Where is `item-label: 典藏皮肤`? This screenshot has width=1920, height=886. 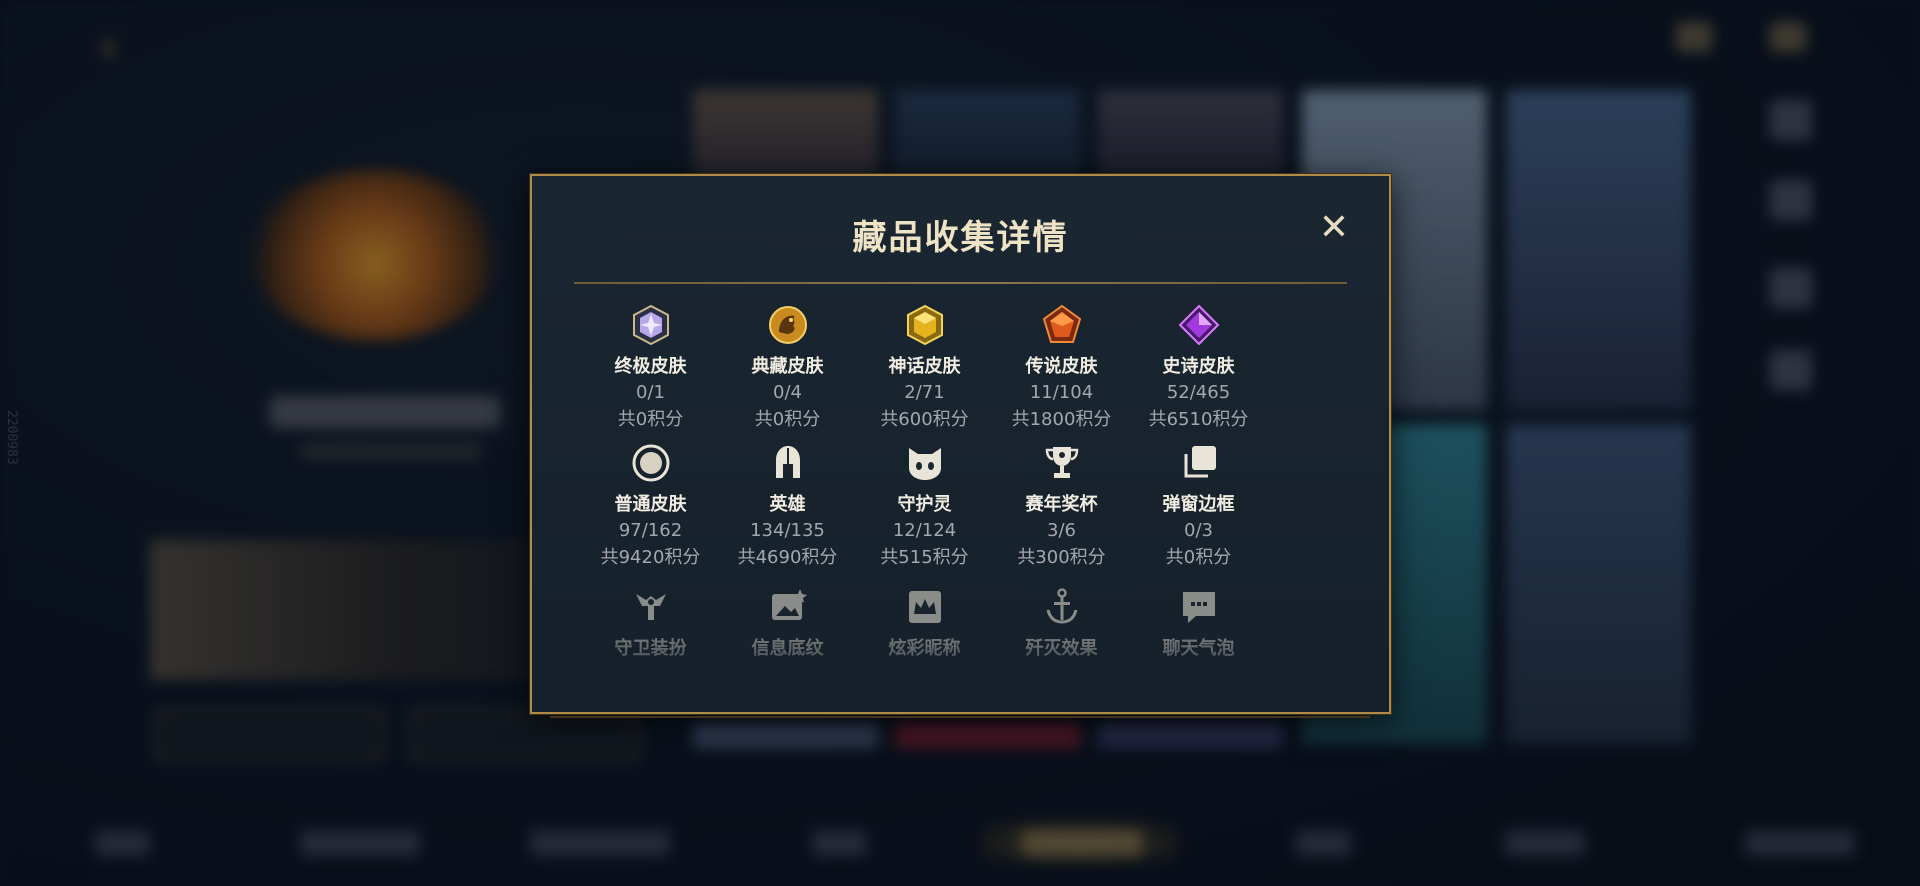 item-label: 典藏皮肤 is located at coordinates (787, 366).